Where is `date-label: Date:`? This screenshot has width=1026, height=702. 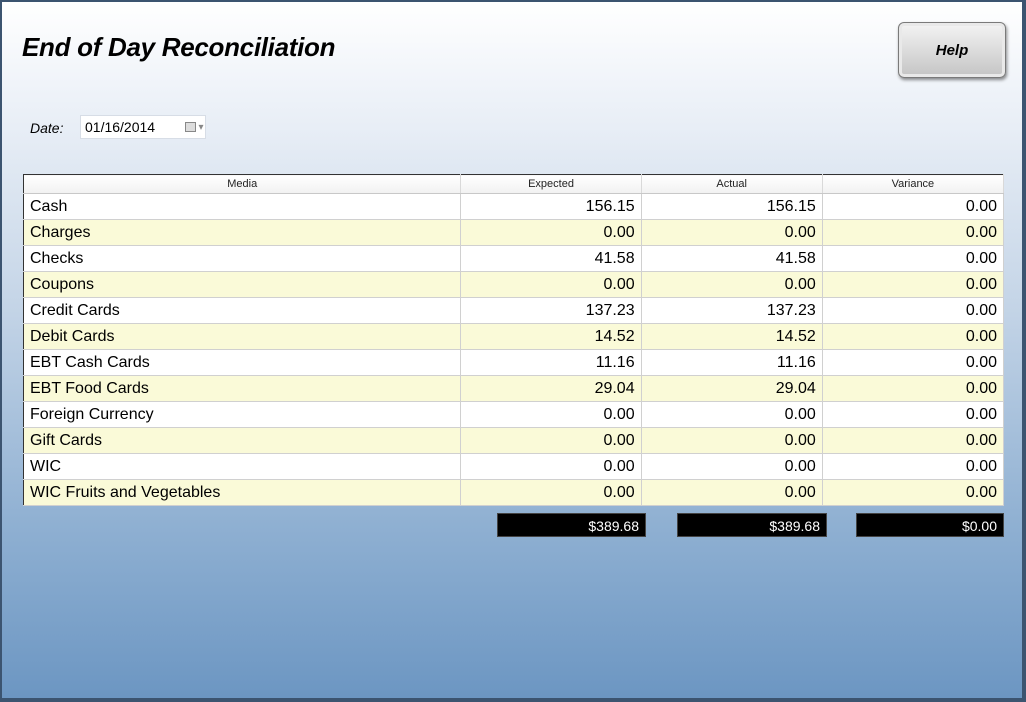 date-label: Date: is located at coordinates (47, 128).